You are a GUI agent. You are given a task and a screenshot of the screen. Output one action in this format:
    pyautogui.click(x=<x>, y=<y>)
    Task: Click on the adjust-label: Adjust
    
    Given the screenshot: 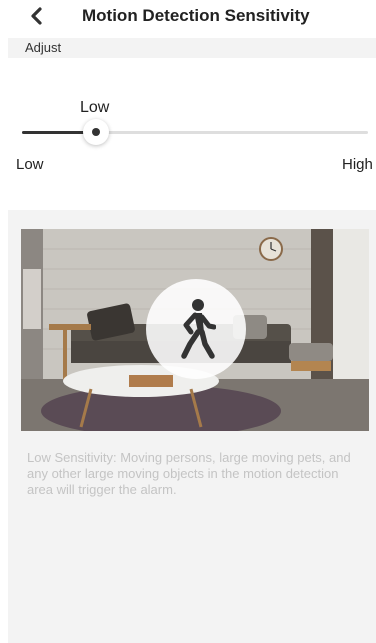 What is the action you would take?
    pyautogui.click(x=43, y=47)
    